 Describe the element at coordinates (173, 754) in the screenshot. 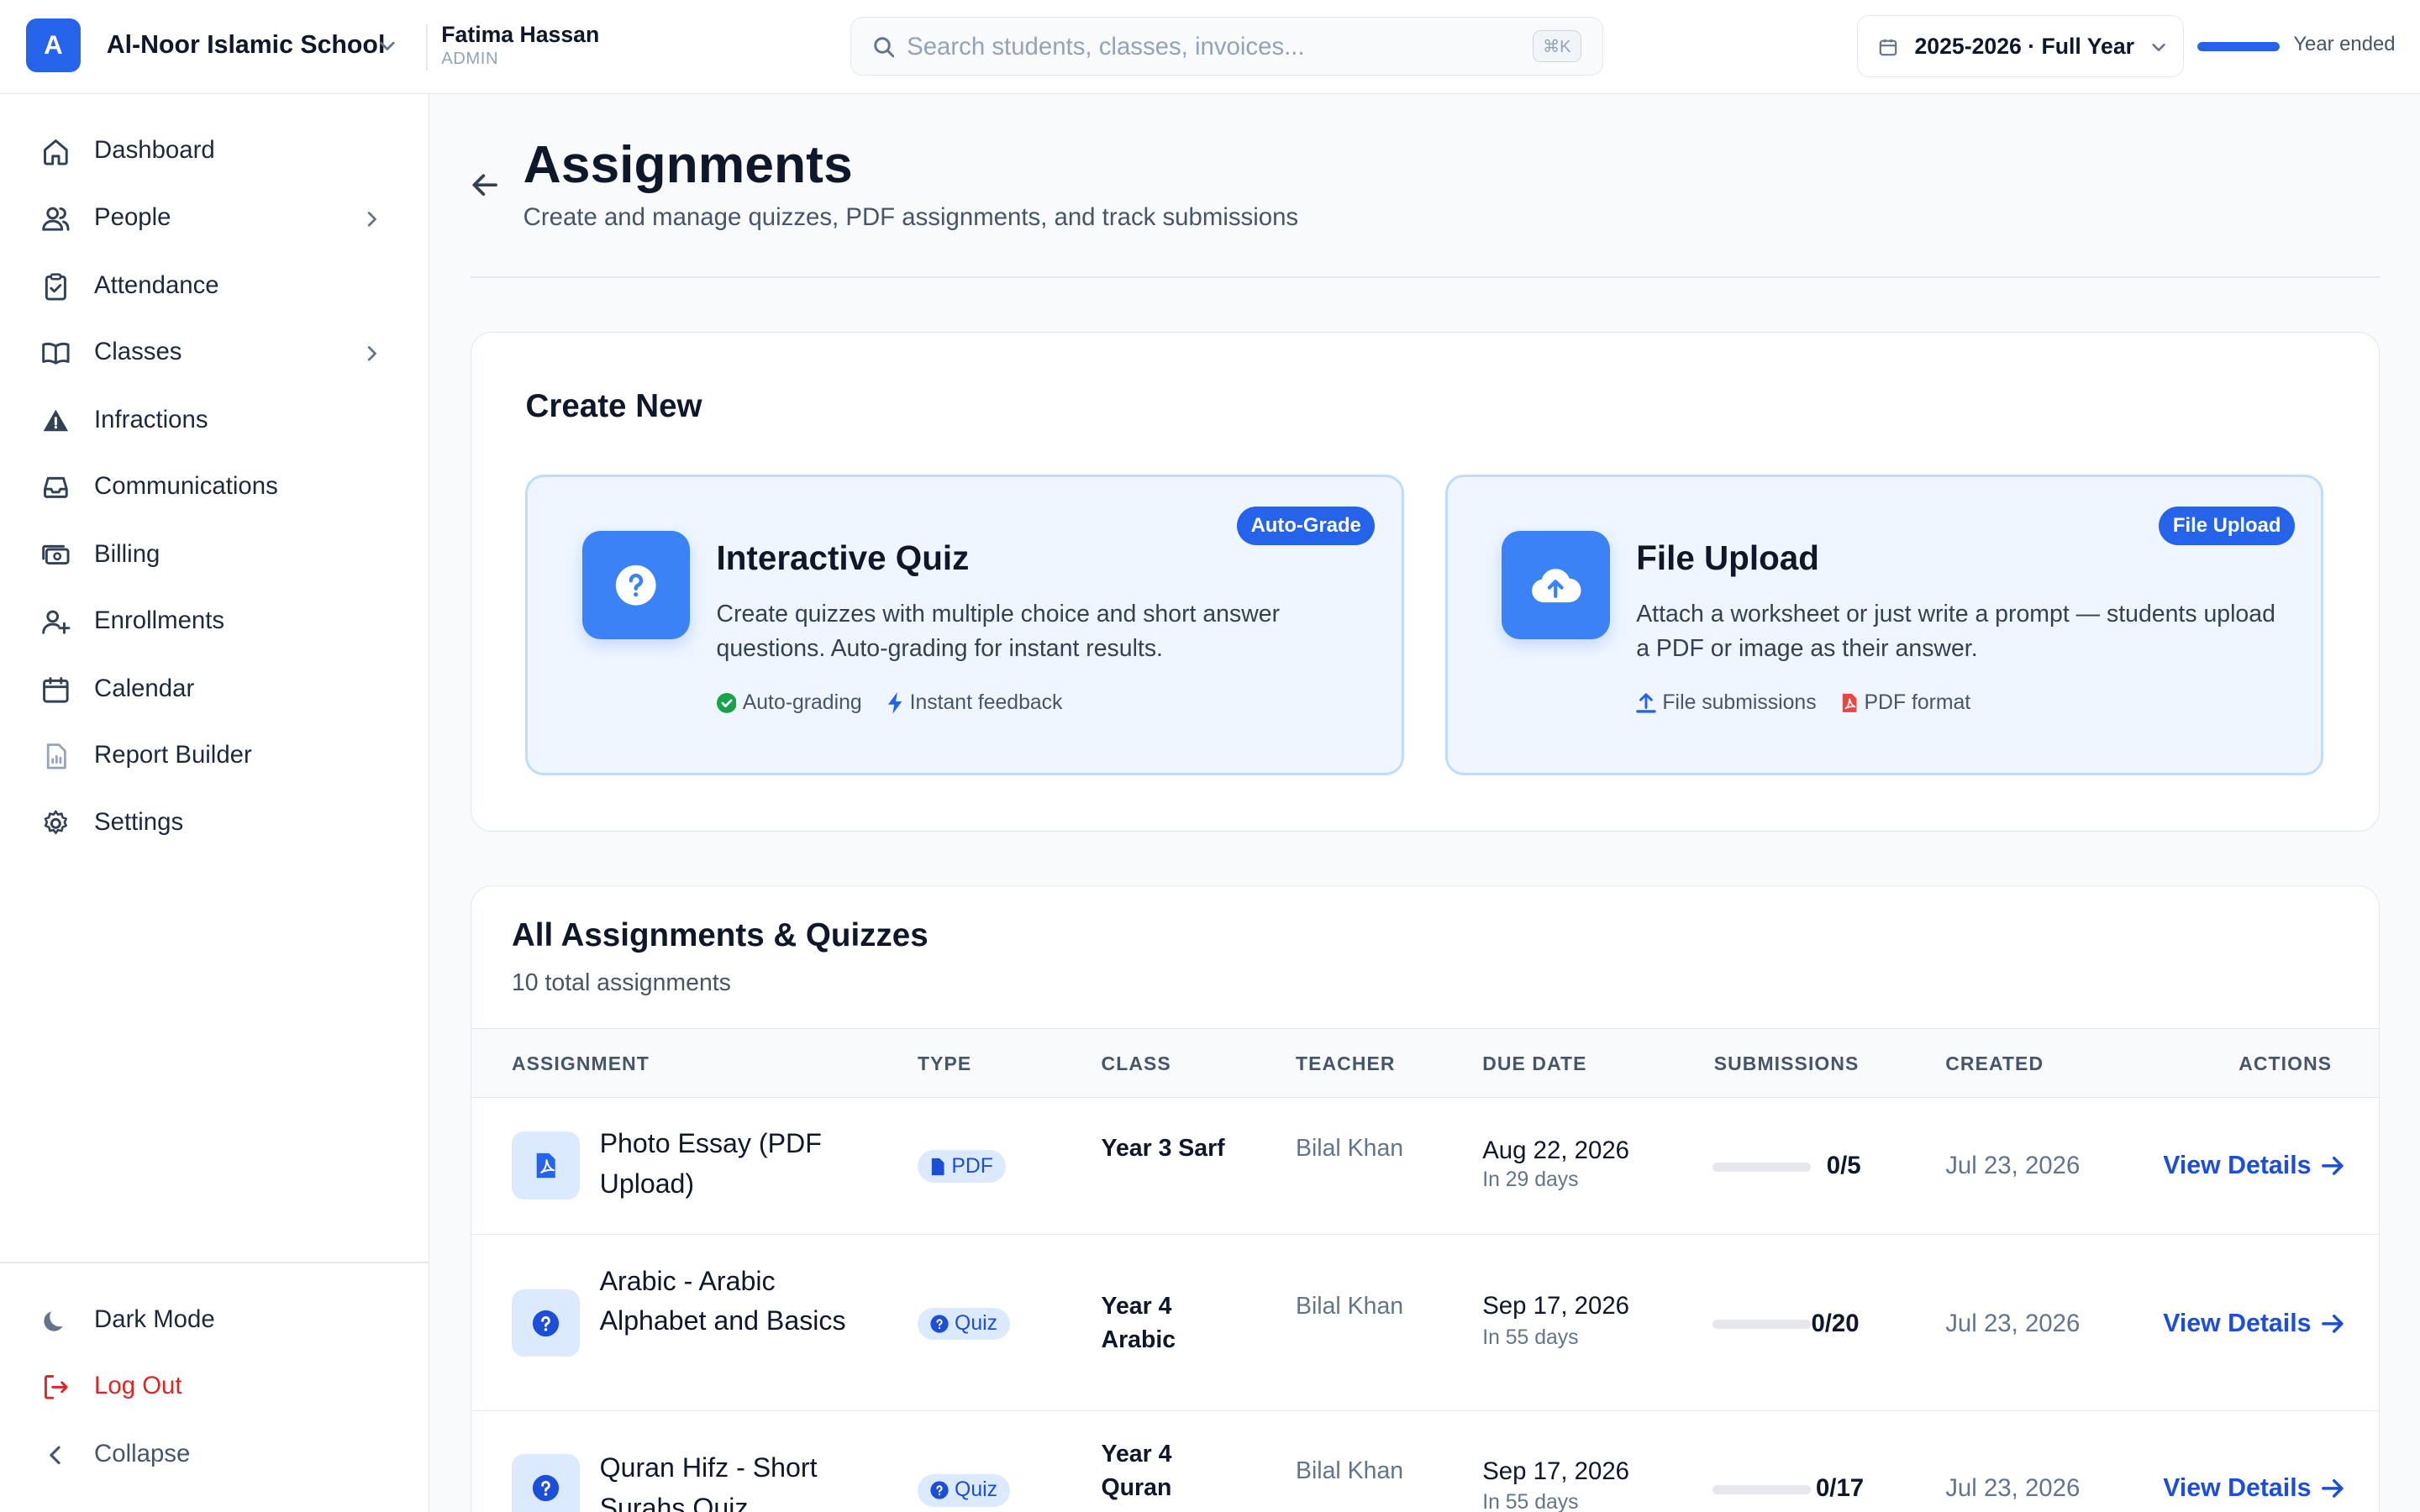

I see `sidebar-item-label: Report Builder` at that location.